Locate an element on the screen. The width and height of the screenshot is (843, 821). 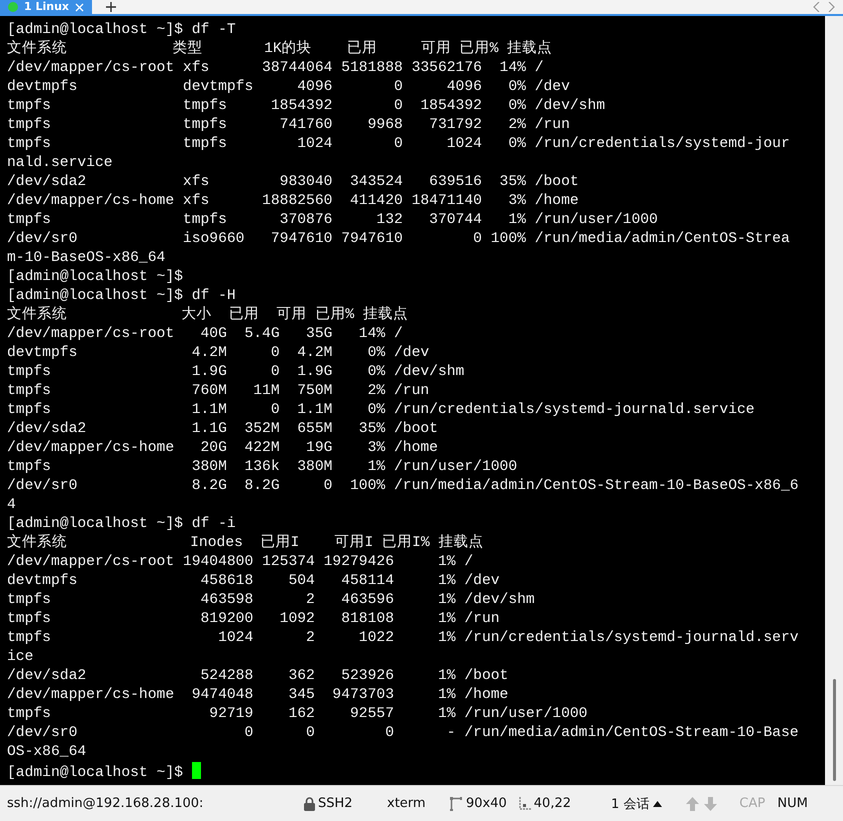
terminal-line: tmpfs 1.9G 0 1.9G 0% /dev/shm is located at coordinates (235, 372).